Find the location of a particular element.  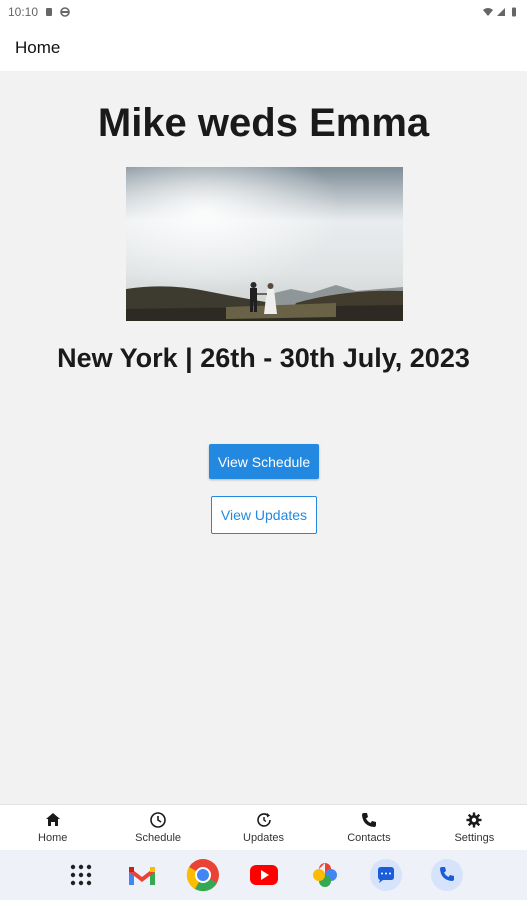

bottom-nav: Home Schedule Updates Contacts Settings is located at coordinates (263, 827).